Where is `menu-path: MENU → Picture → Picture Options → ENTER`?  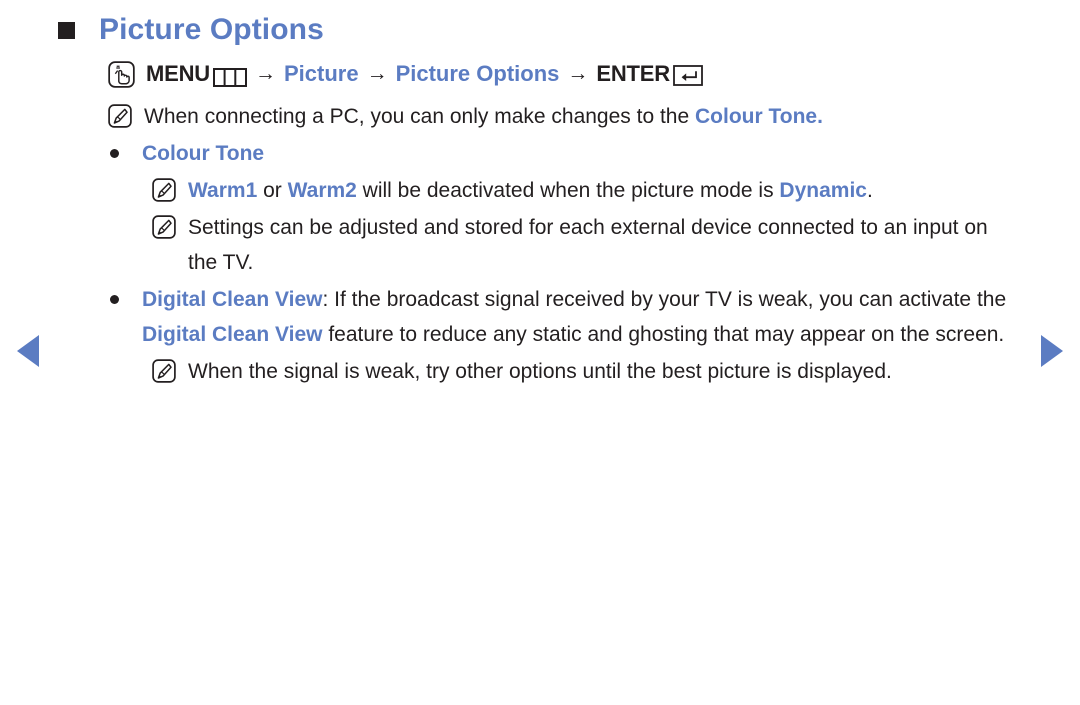
menu-path: MENU → Picture → Picture Options → ENTER is located at coordinates (570, 74).